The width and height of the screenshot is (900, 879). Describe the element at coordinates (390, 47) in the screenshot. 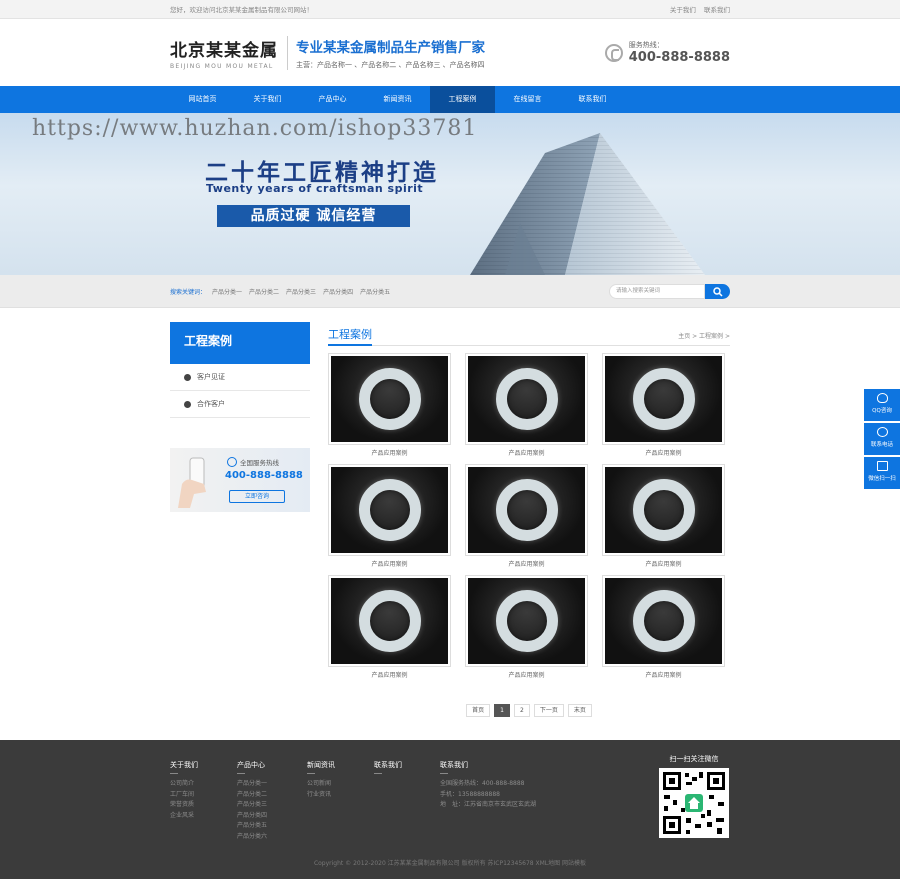

I see `slogan: 专业某某金属制品生产销售厂家` at that location.